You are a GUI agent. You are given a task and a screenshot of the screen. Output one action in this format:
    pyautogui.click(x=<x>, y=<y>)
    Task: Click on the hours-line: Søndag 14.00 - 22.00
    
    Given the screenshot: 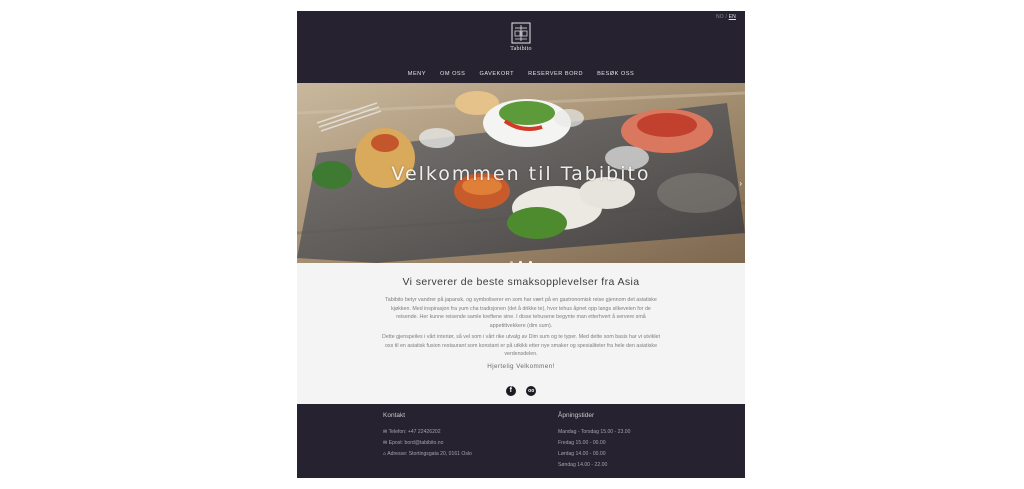 What is the action you would take?
    pyautogui.click(x=583, y=465)
    